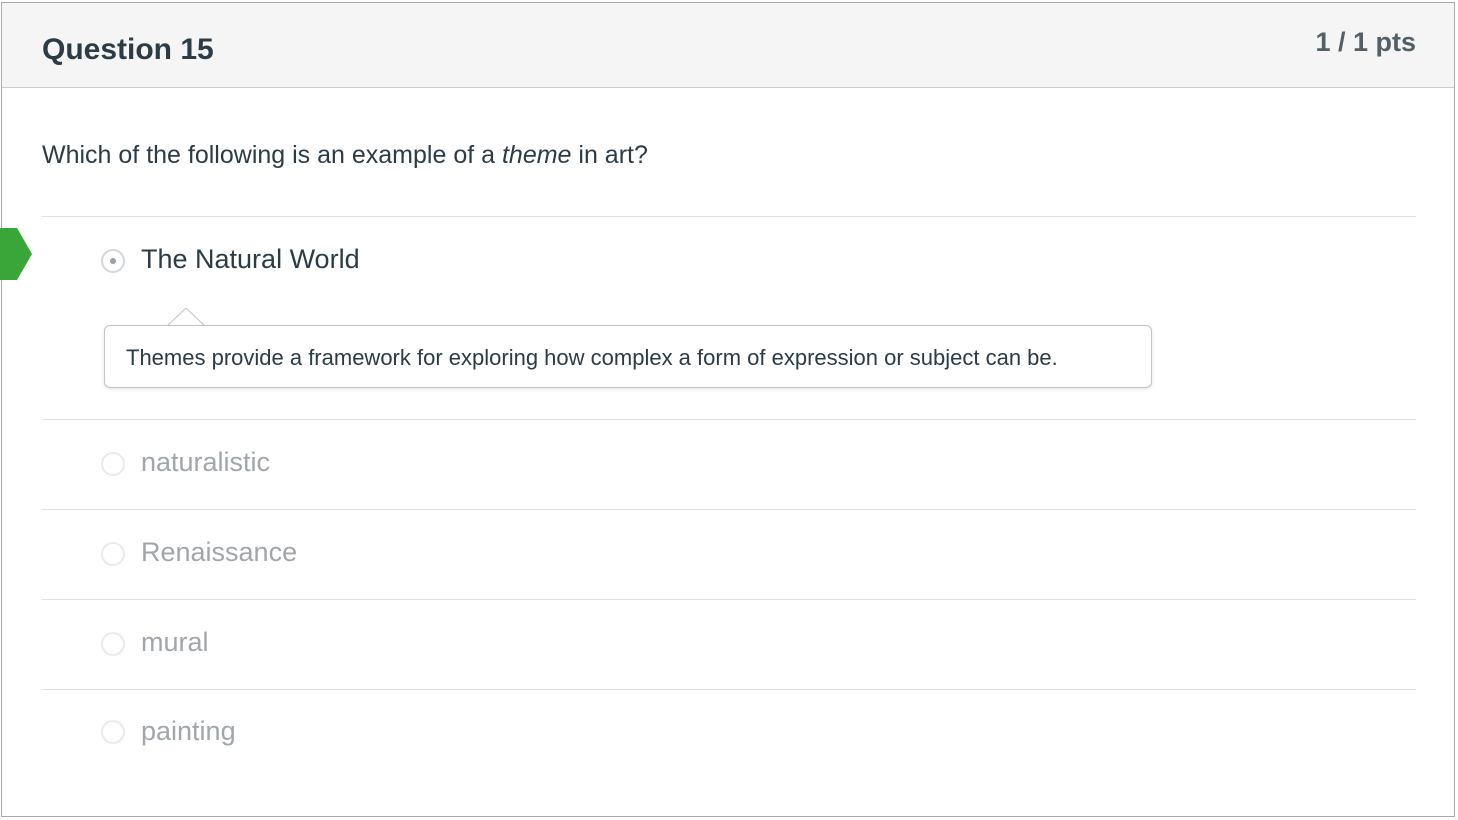  I want to click on answer-label: naturalistic, so click(206, 462).